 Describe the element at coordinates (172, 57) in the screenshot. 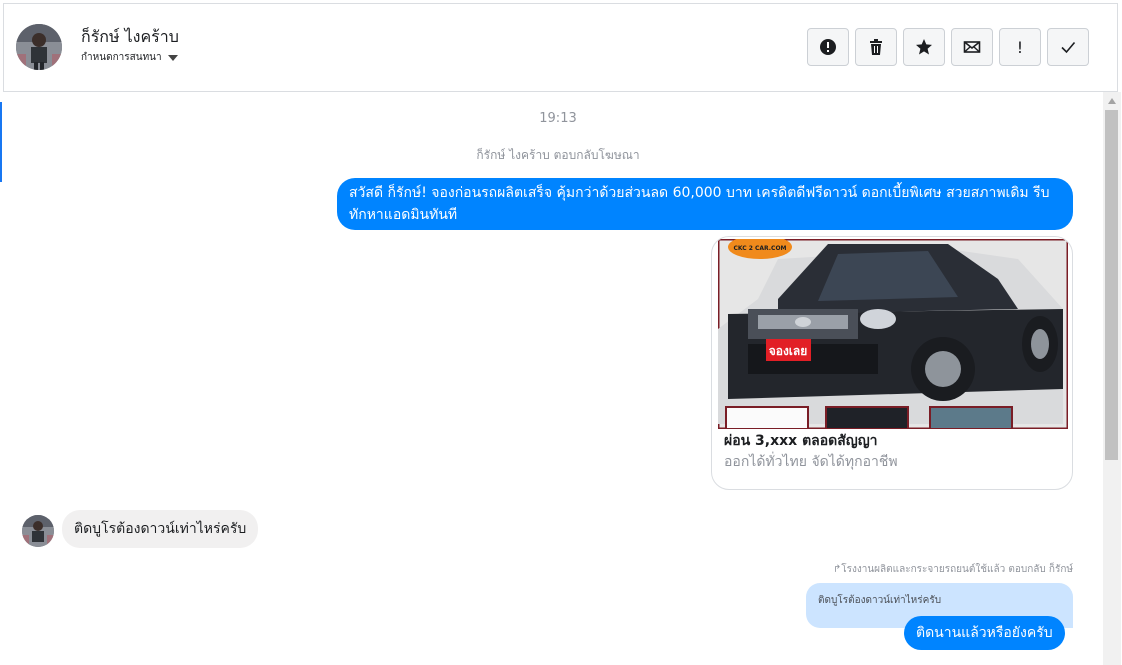

I see `caret-down-icon` at that location.